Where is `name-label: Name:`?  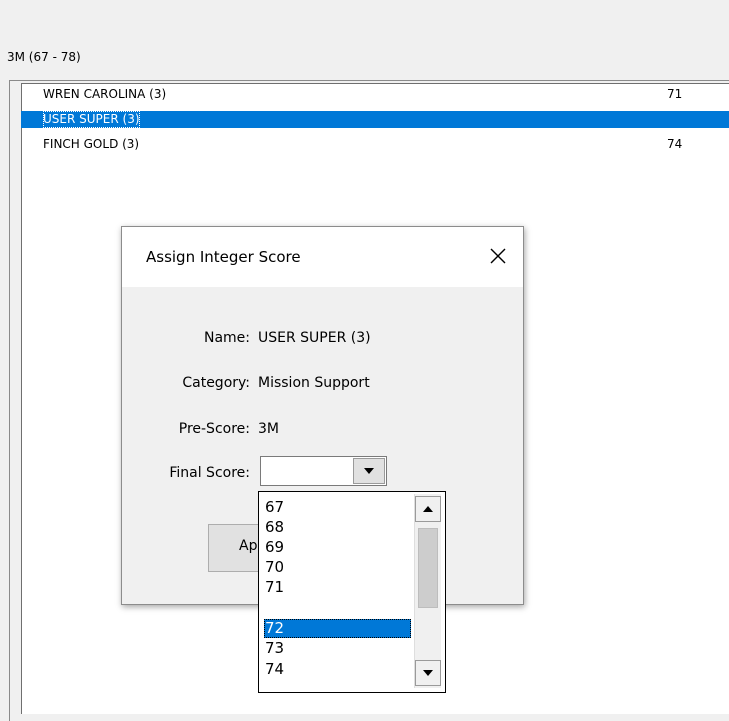 name-label: Name: is located at coordinates (226, 338).